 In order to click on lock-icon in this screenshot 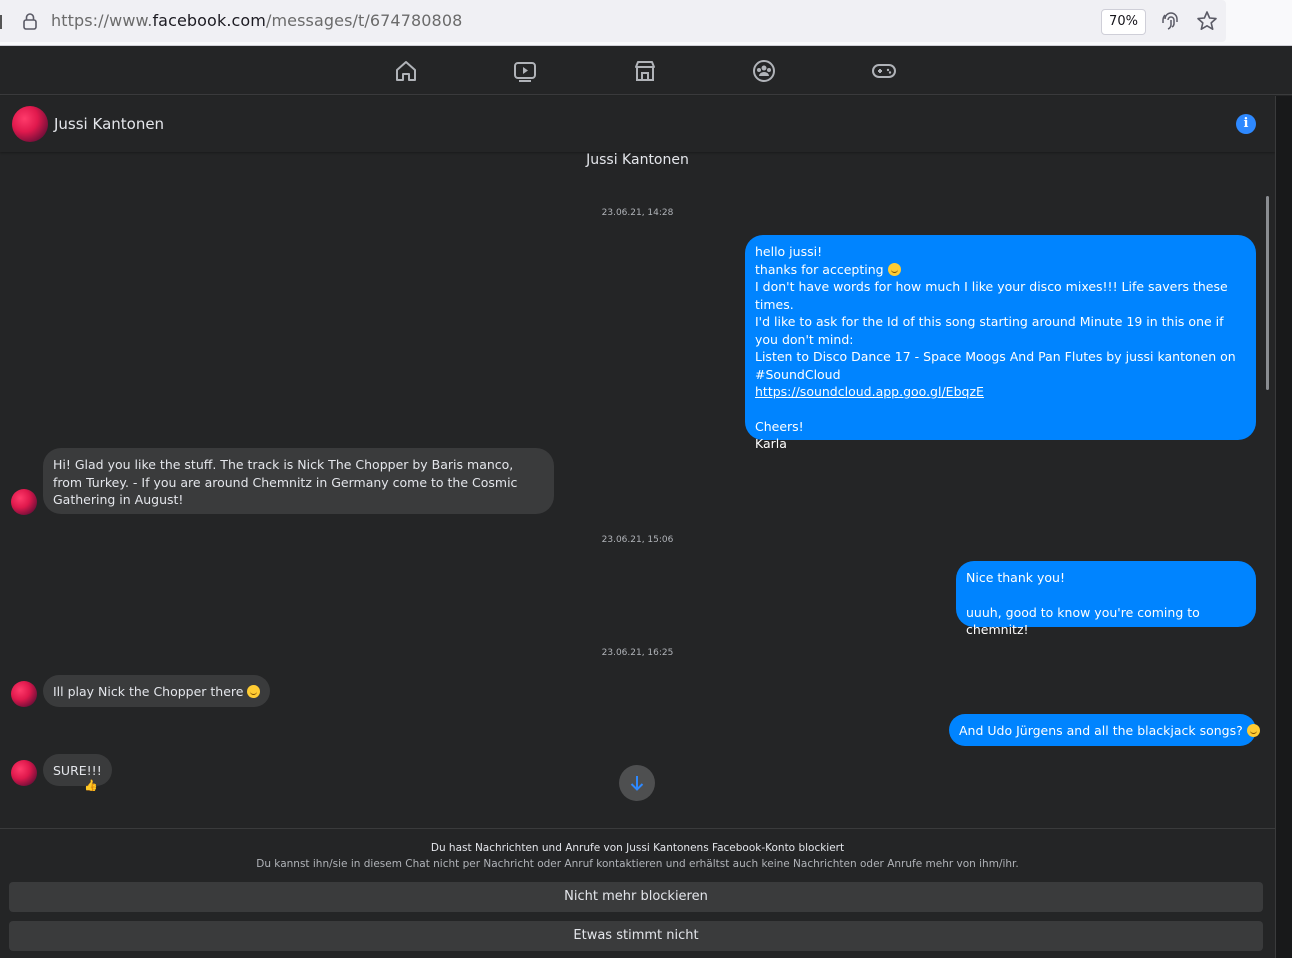, I will do `click(30, 21)`.